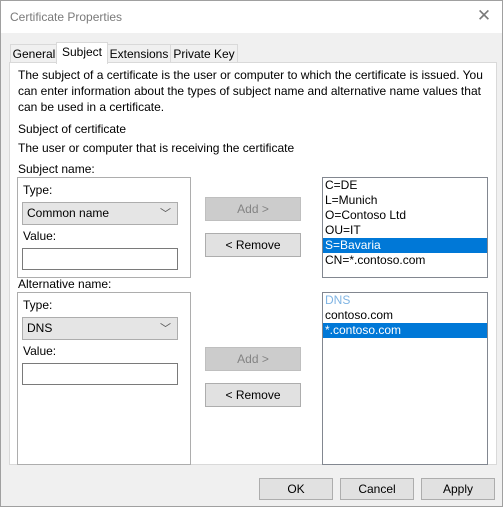 The image size is (503, 507). Describe the element at coordinates (377, 489) in the screenshot. I see `cancel-button: Cancel` at that location.